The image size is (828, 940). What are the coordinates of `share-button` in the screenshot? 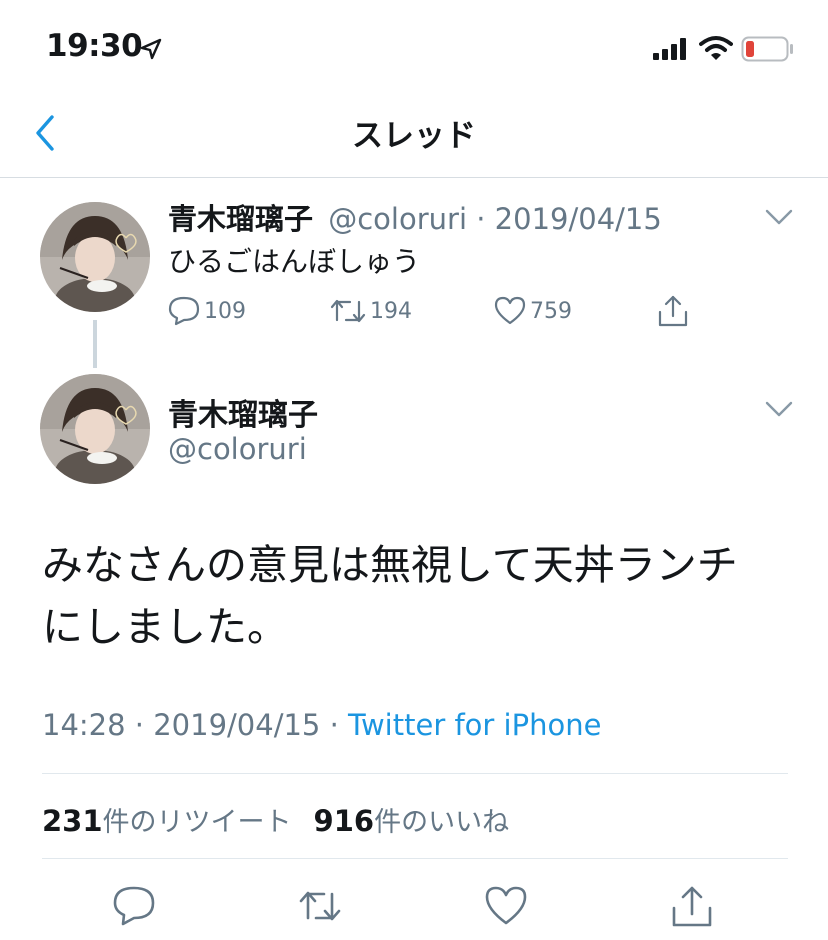 It's located at (673, 311).